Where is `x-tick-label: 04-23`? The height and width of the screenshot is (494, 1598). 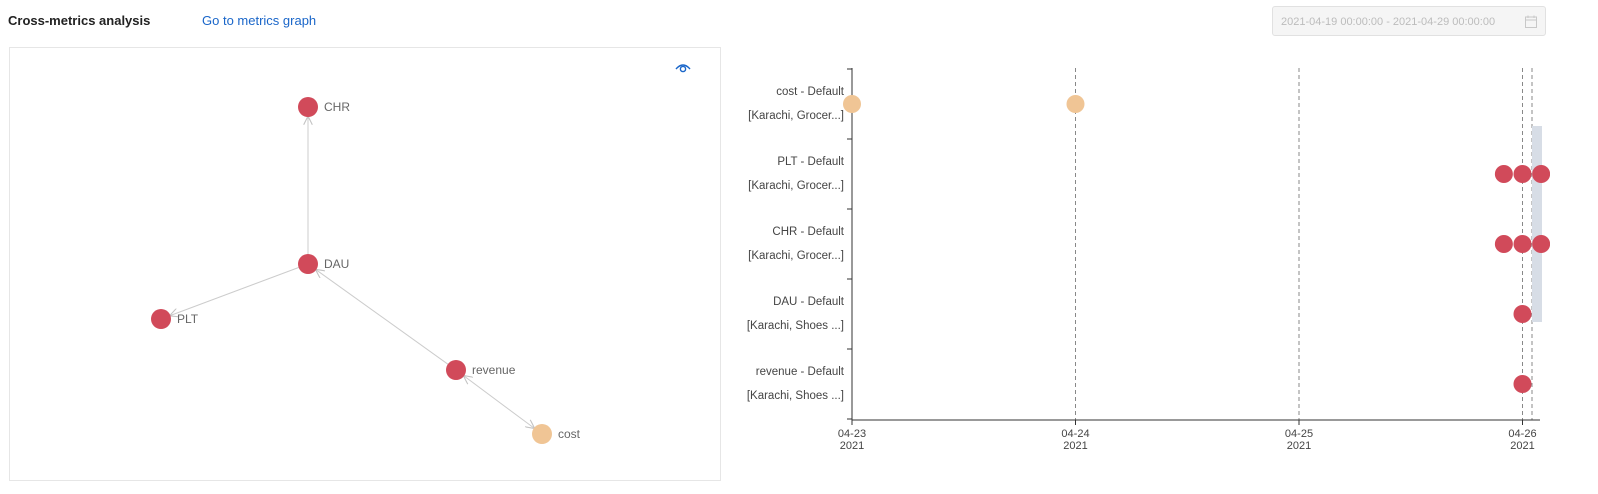 x-tick-label: 04-23 is located at coordinates (852, 434).